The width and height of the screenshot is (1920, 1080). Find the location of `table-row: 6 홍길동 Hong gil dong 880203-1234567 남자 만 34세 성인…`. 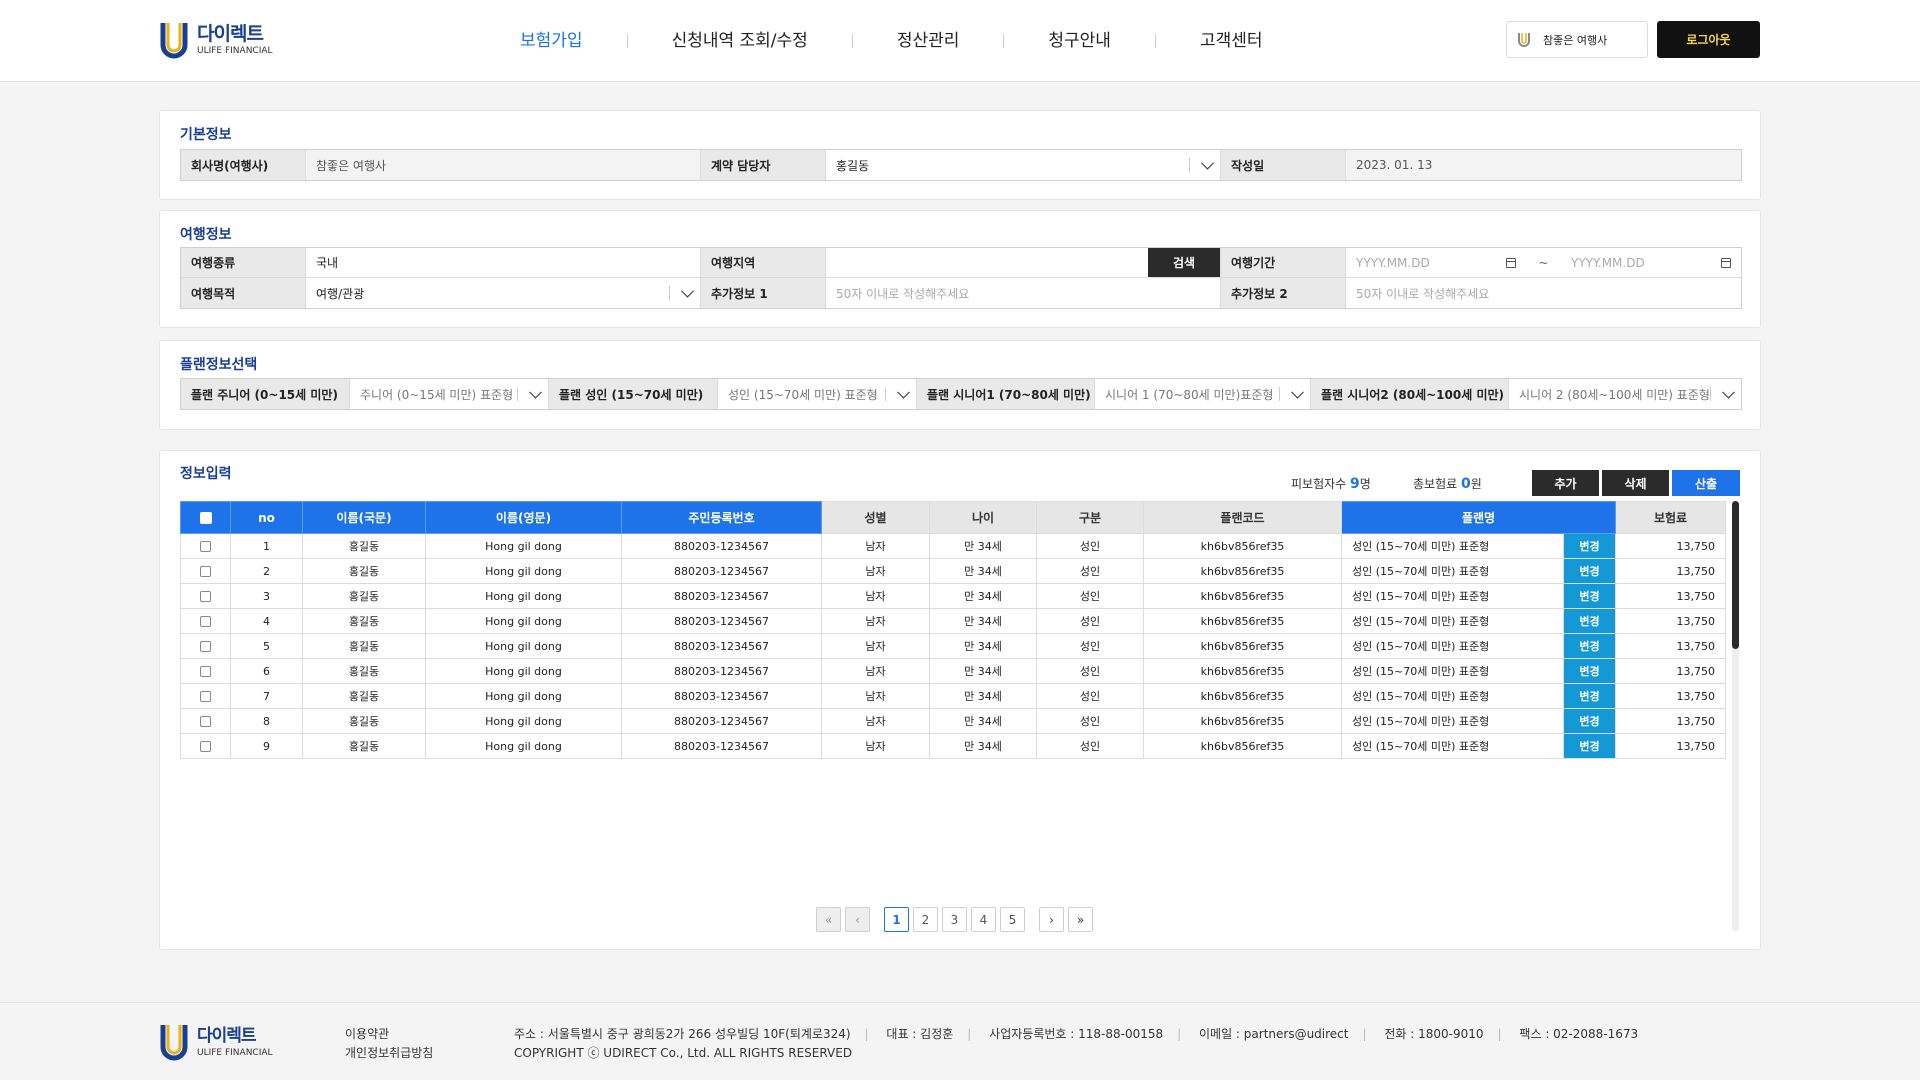

table-row: 6 홍길동 Hong gil dong 880203-1234567 남자 만 34세 성인… is located at coordinates (953, 671).